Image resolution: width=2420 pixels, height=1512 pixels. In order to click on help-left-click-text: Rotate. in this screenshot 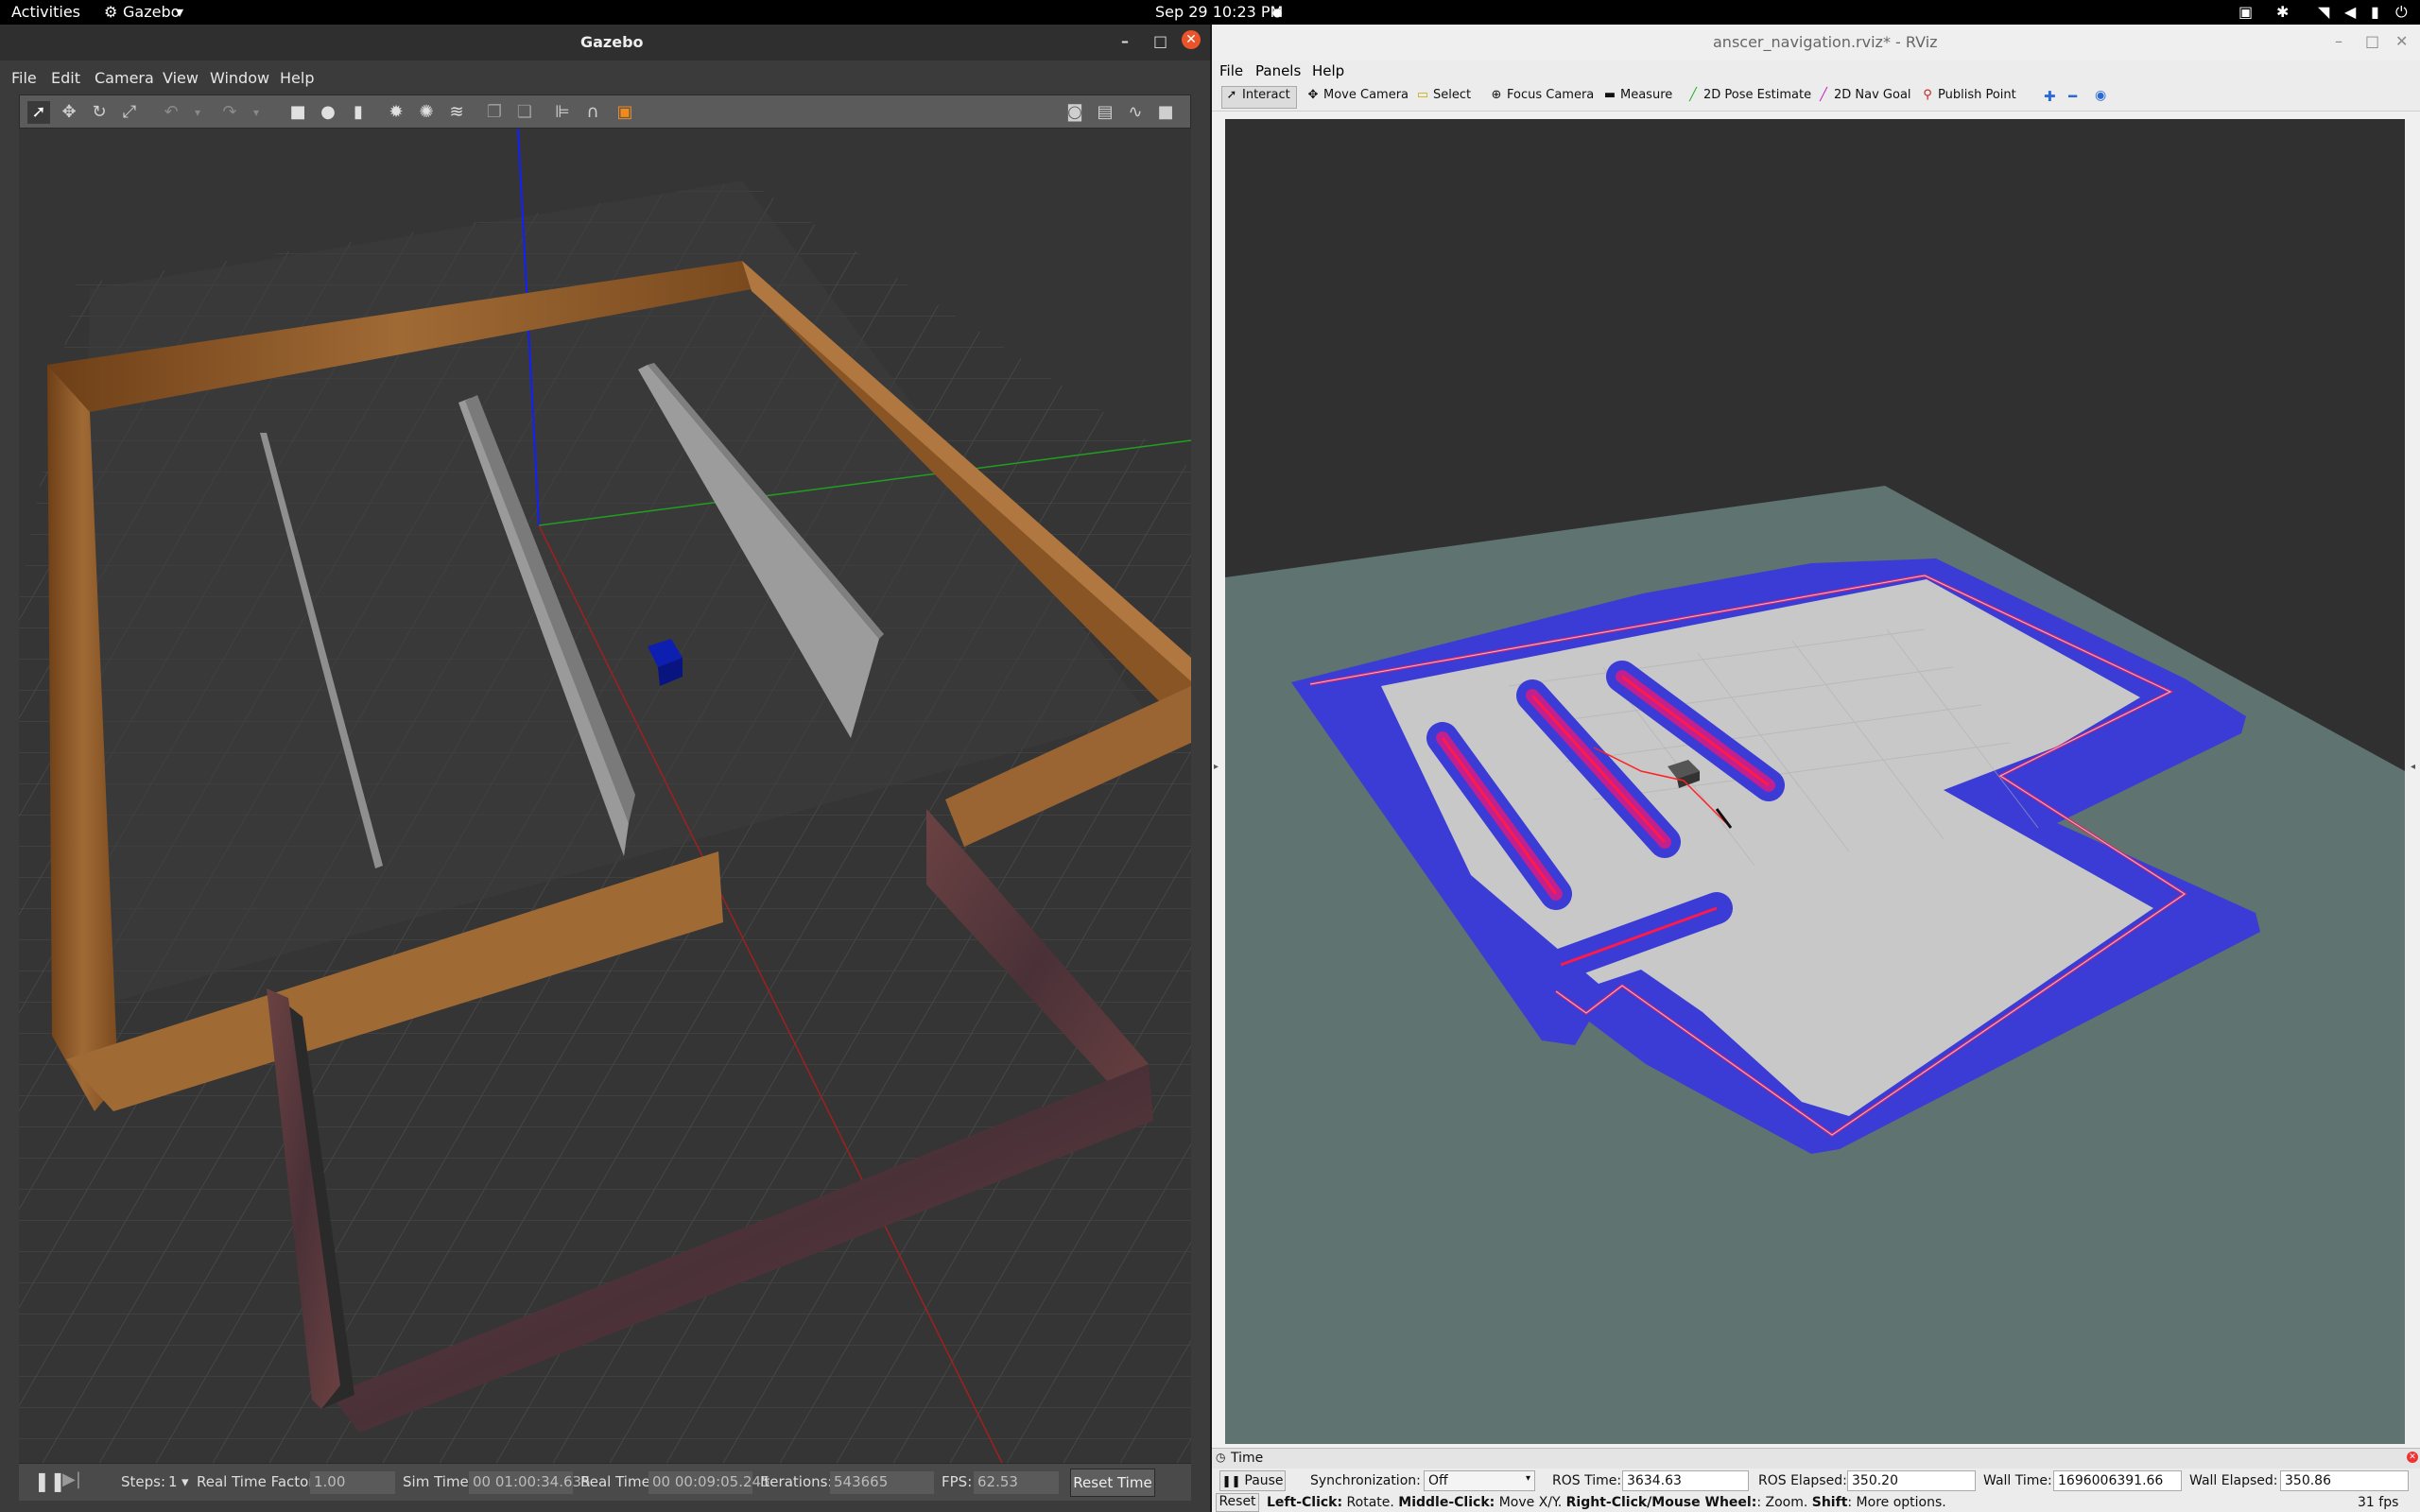, I will do `click(1370, 1502)`.